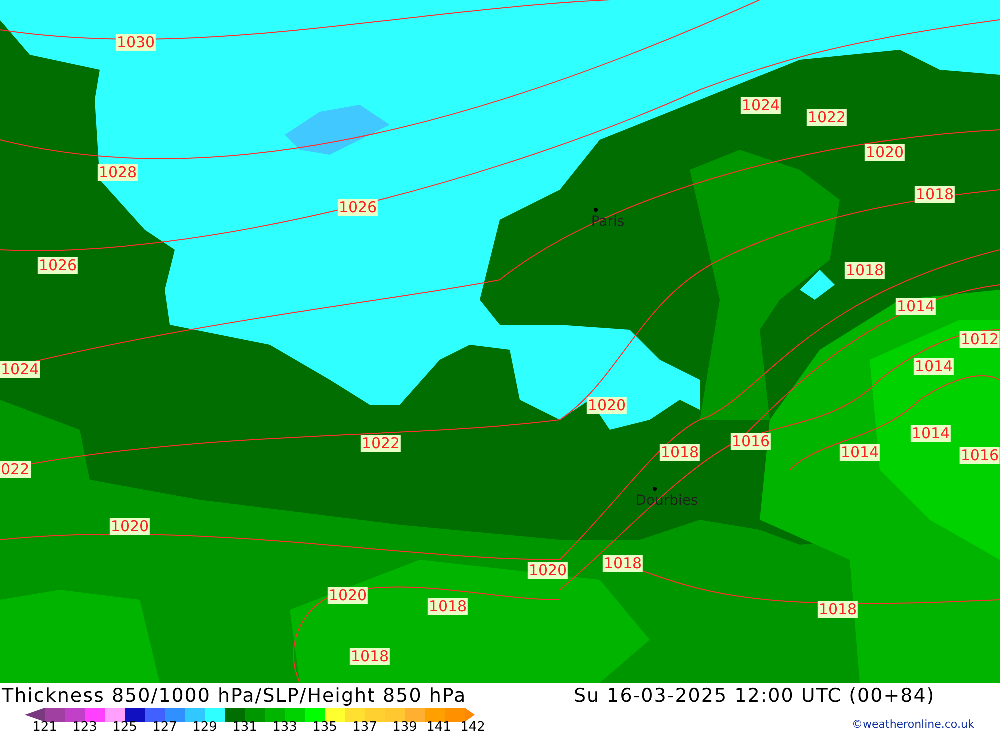 This screenshot has width=1000, height=733. What do you see at coordinates (136, 43) in the screenshot?
I see `isobar-label: 1030` at bounding box center [136, 43].